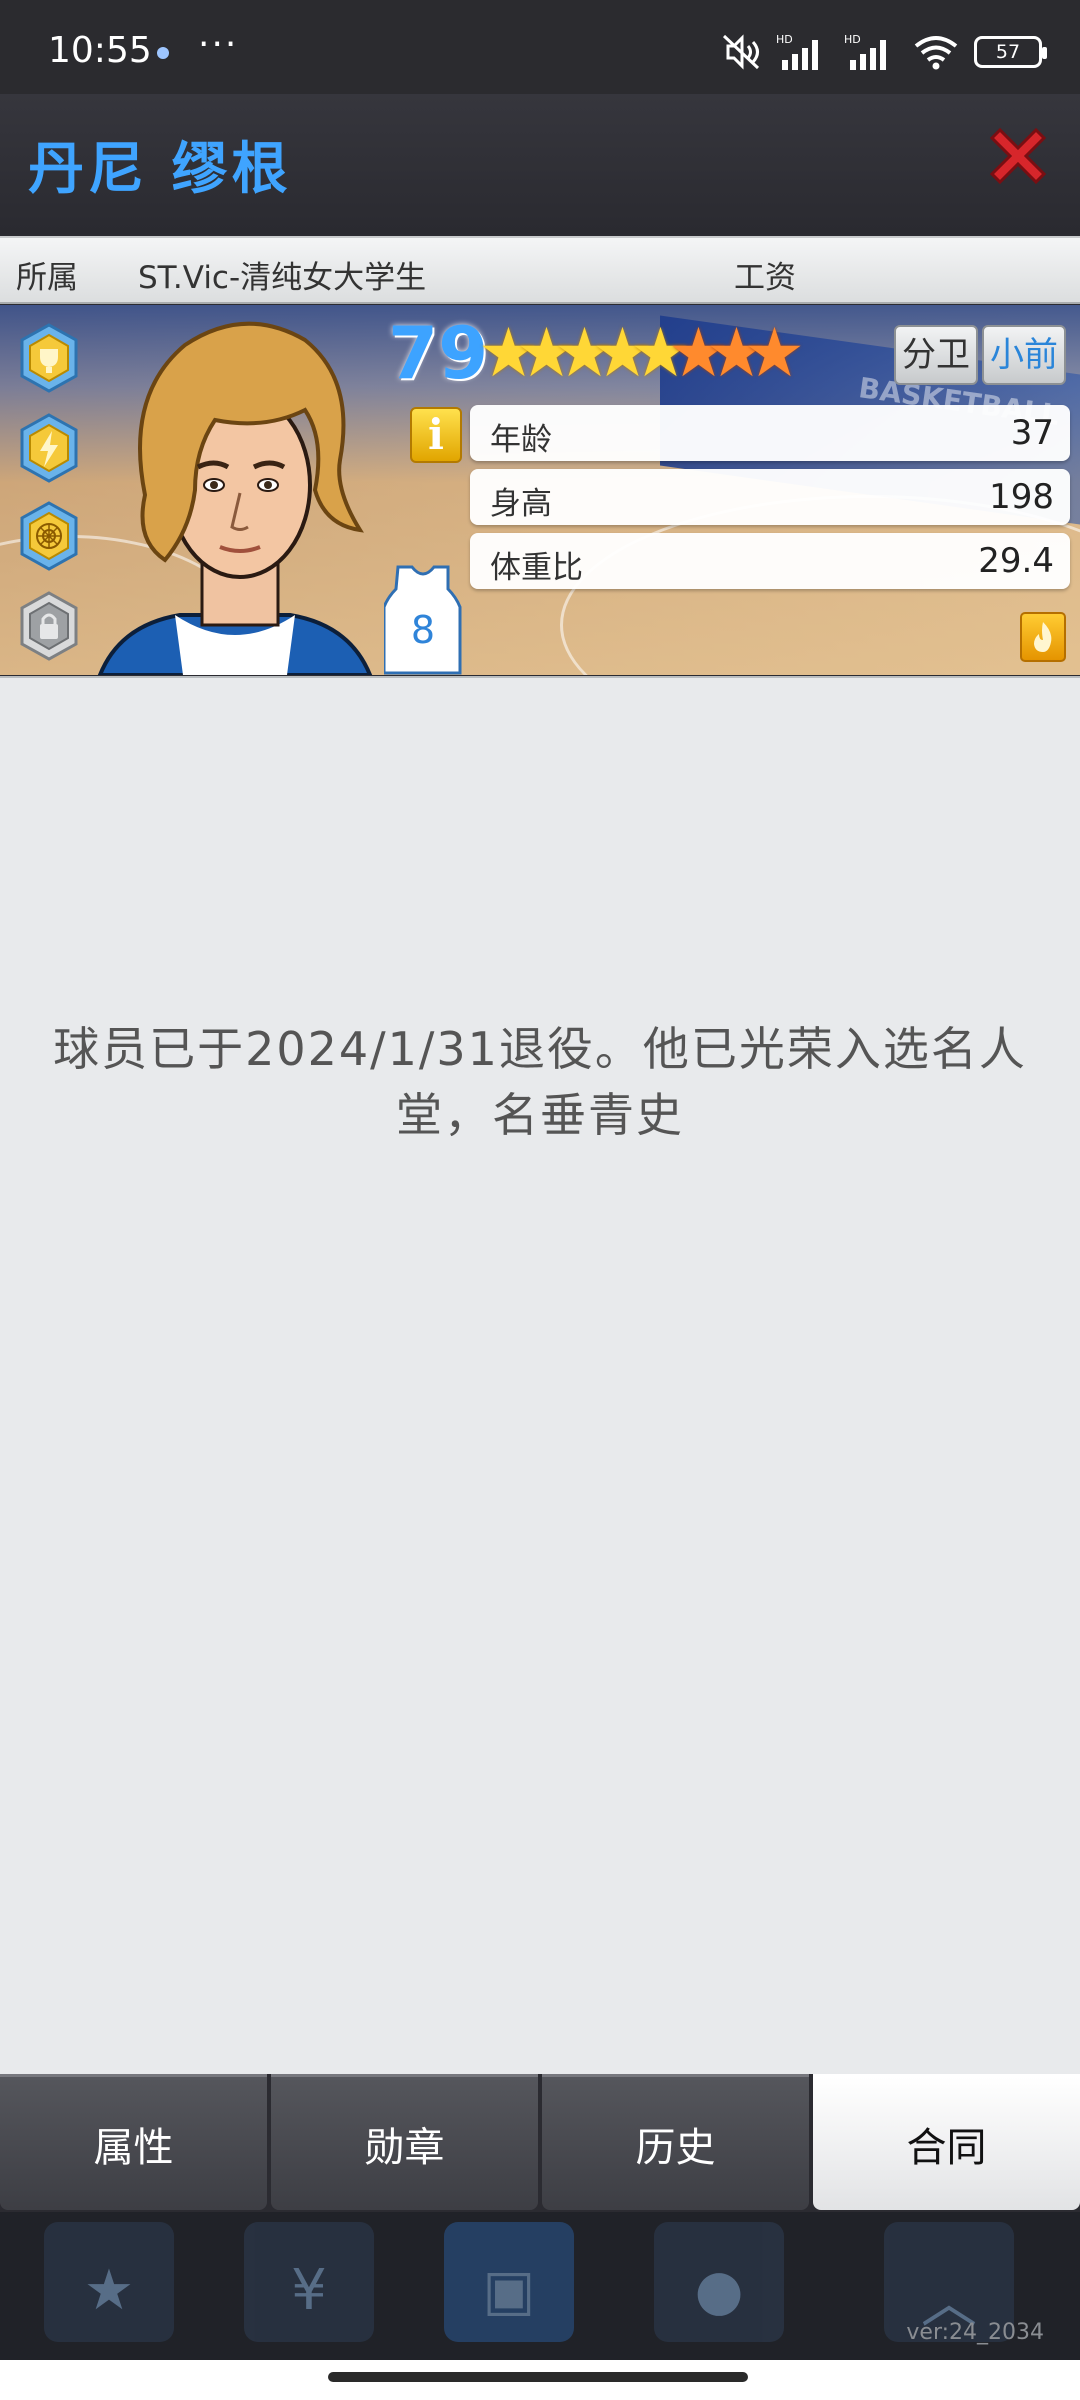  I want to click on wifi-icon, so click(936, 52).